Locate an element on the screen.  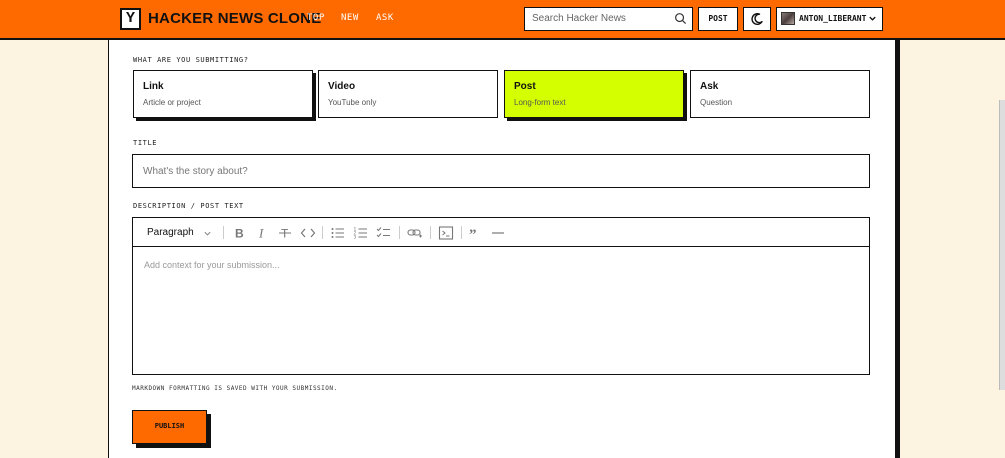
search-box is located at coordinates (608, 19).